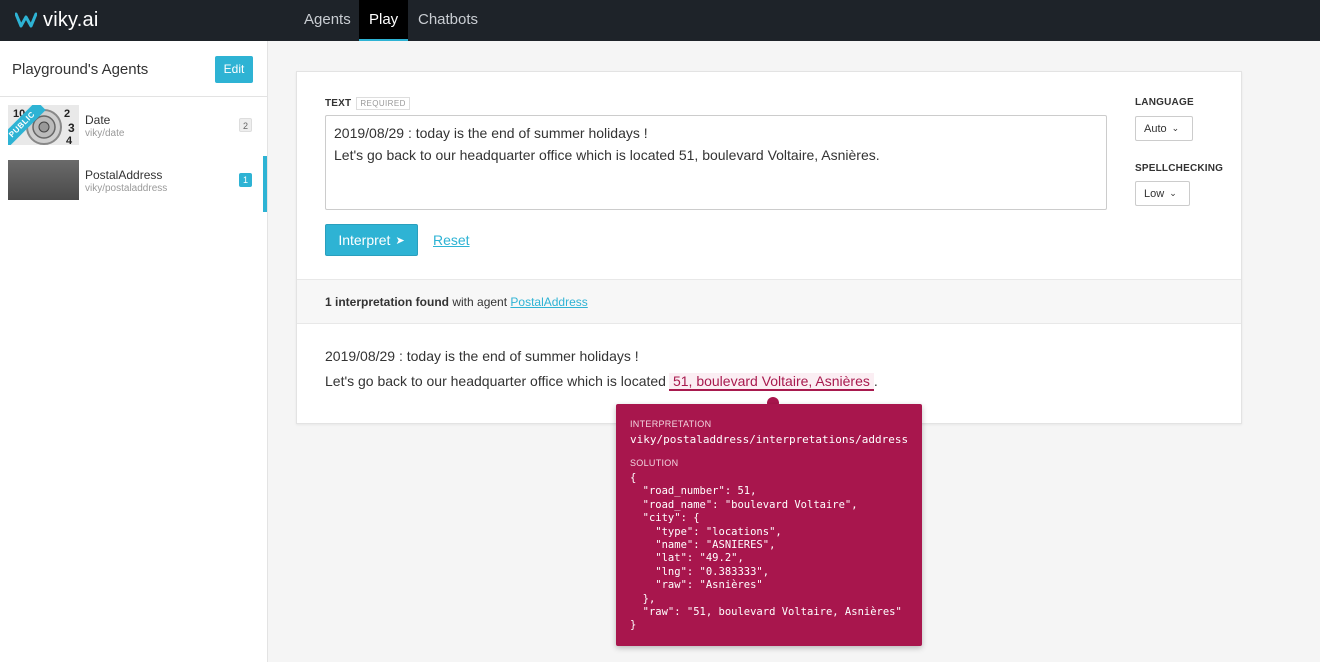 Image resolution: width=1320 pixels, height=662 pixels. Describe the element at coordinates (133, 129) in the screenshot. I see `sidebar-agent-date: 10 2 3 4 PUBLIC Date viky/date 2` at that location.